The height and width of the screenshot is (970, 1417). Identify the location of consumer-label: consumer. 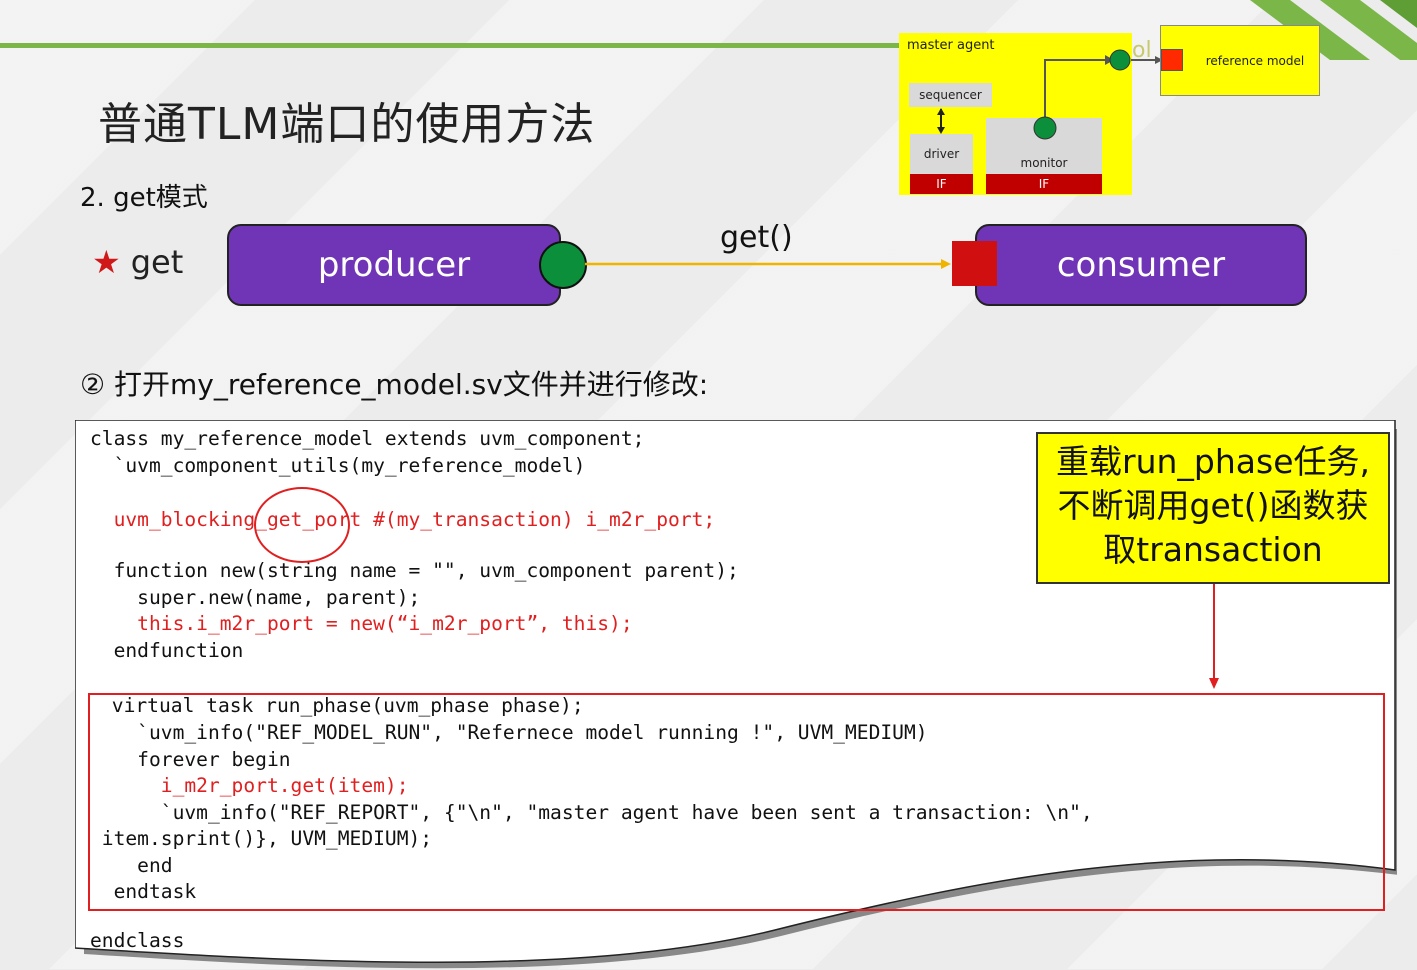
(1141, 265).